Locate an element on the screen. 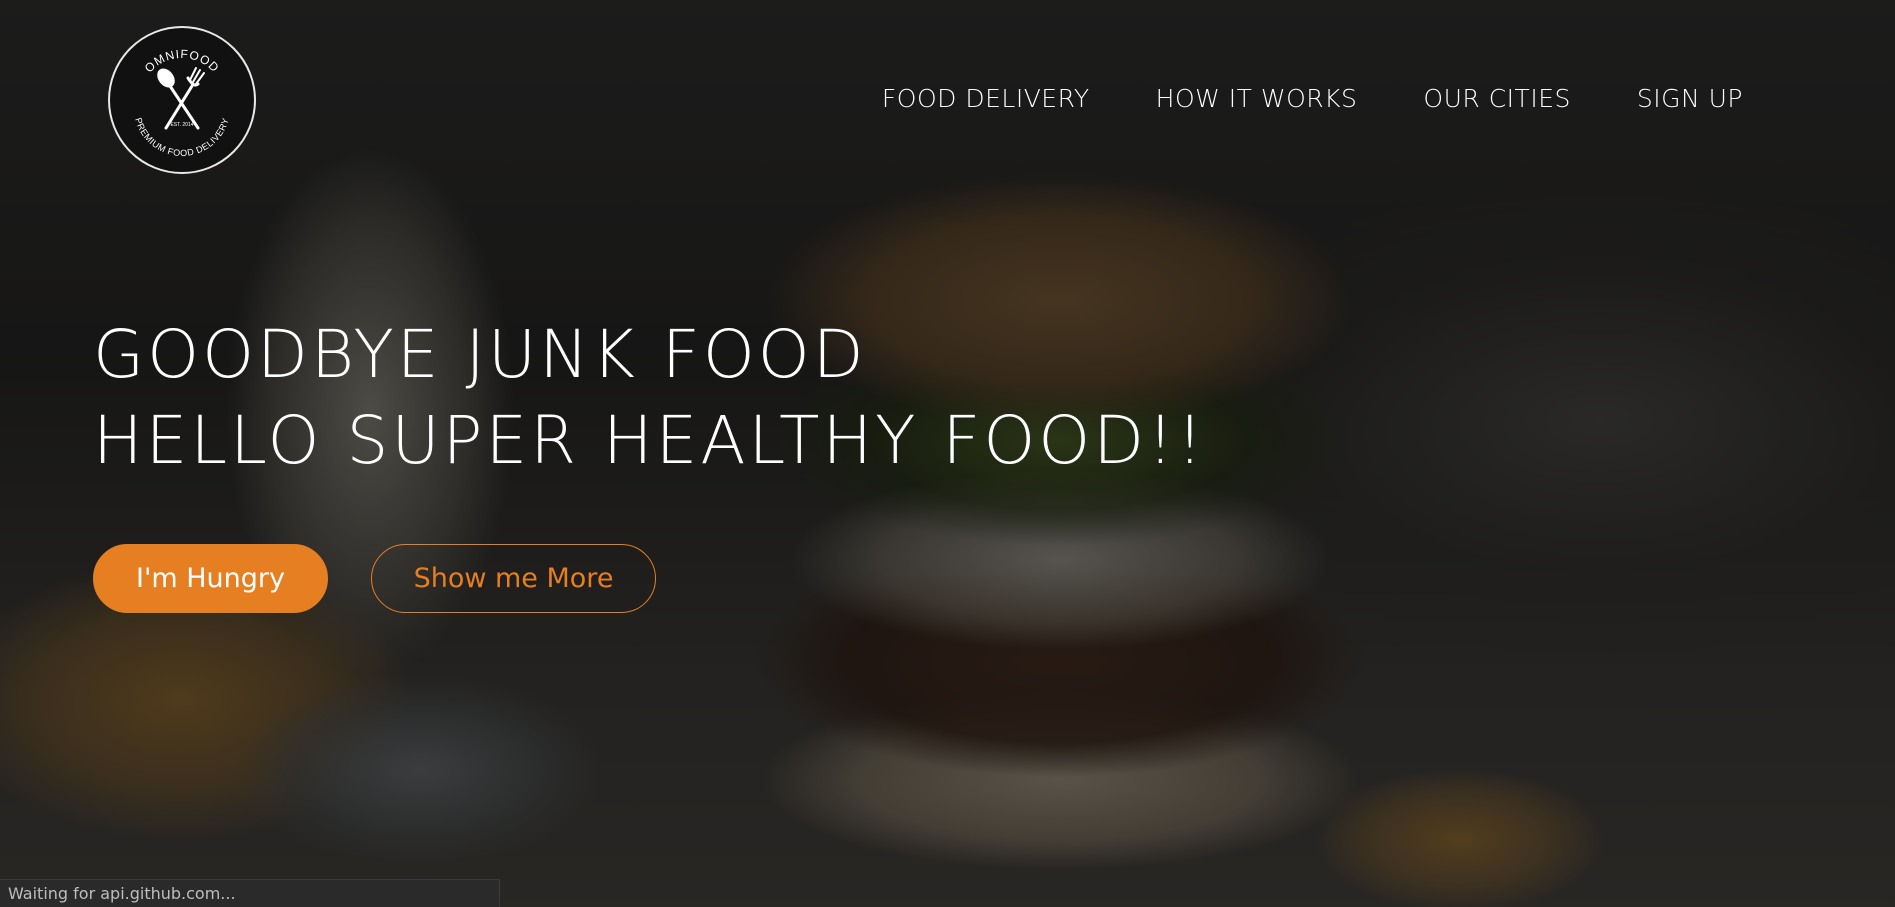  logo-emblem-icon: OMNIFOOD PREMIUM FOOD DELIVERY EST. 2014 is located at coordinates (181, 102).